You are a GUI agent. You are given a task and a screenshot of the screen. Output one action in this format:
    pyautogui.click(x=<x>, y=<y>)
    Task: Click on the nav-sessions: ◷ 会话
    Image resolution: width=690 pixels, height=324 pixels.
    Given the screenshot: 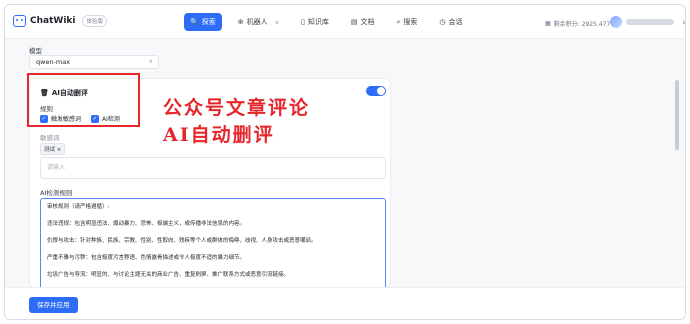 What is the action you would take?
    pyautogui.click(x=450, y=22)
    